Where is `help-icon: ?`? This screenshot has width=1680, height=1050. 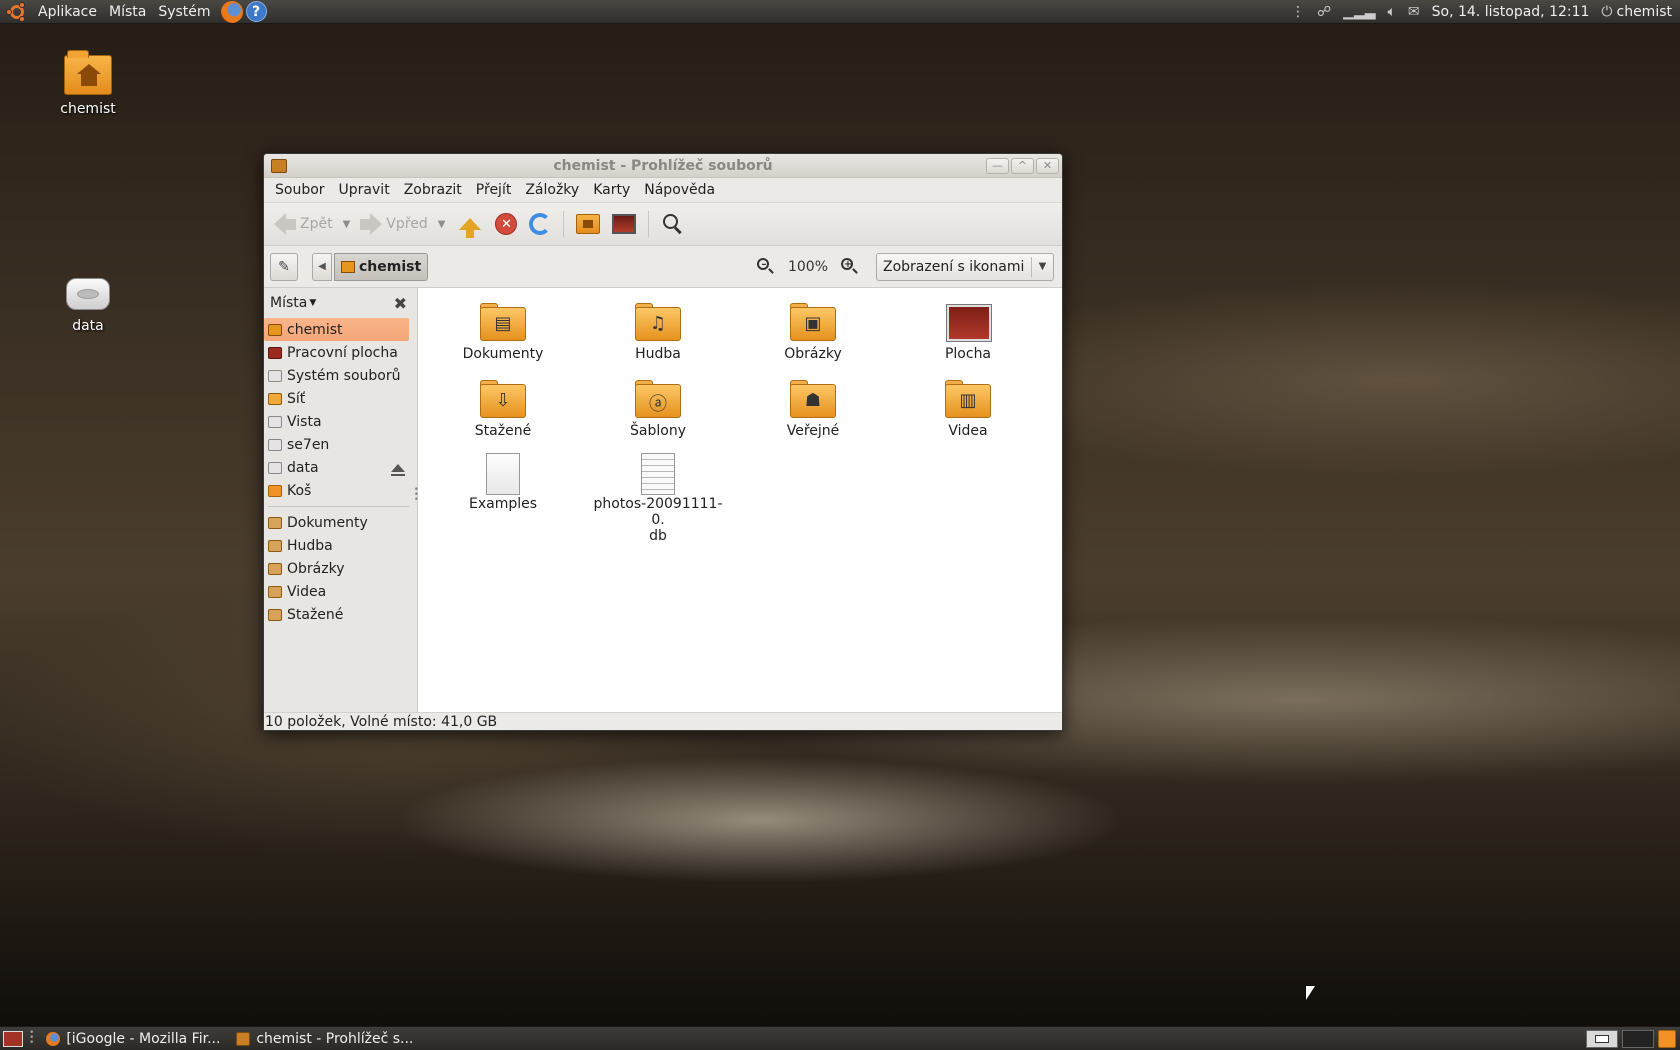 help-icon: ? is located at coordinates (256, 11).